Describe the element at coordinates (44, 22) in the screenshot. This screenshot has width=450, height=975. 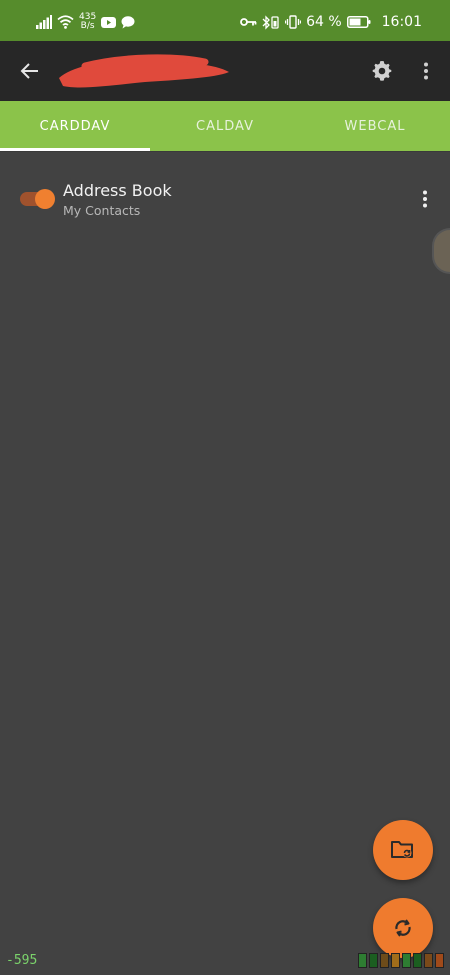
I see `signal-icon` at that location.